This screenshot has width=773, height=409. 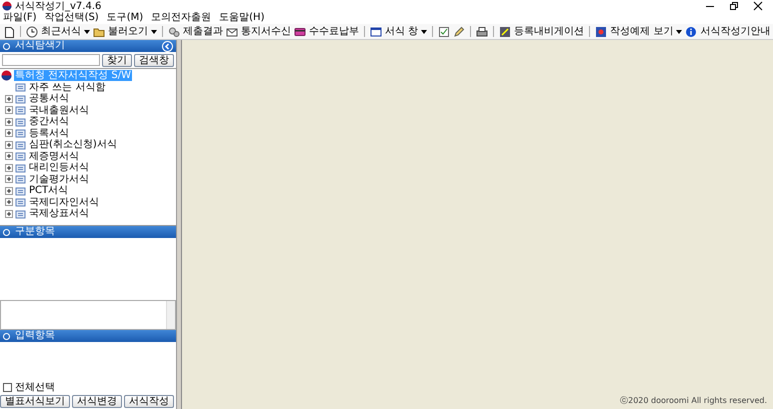 What do you see at coordinates (99, 32) in the screenshot?
I see `folder-icon` at bounding box center [99, 32].